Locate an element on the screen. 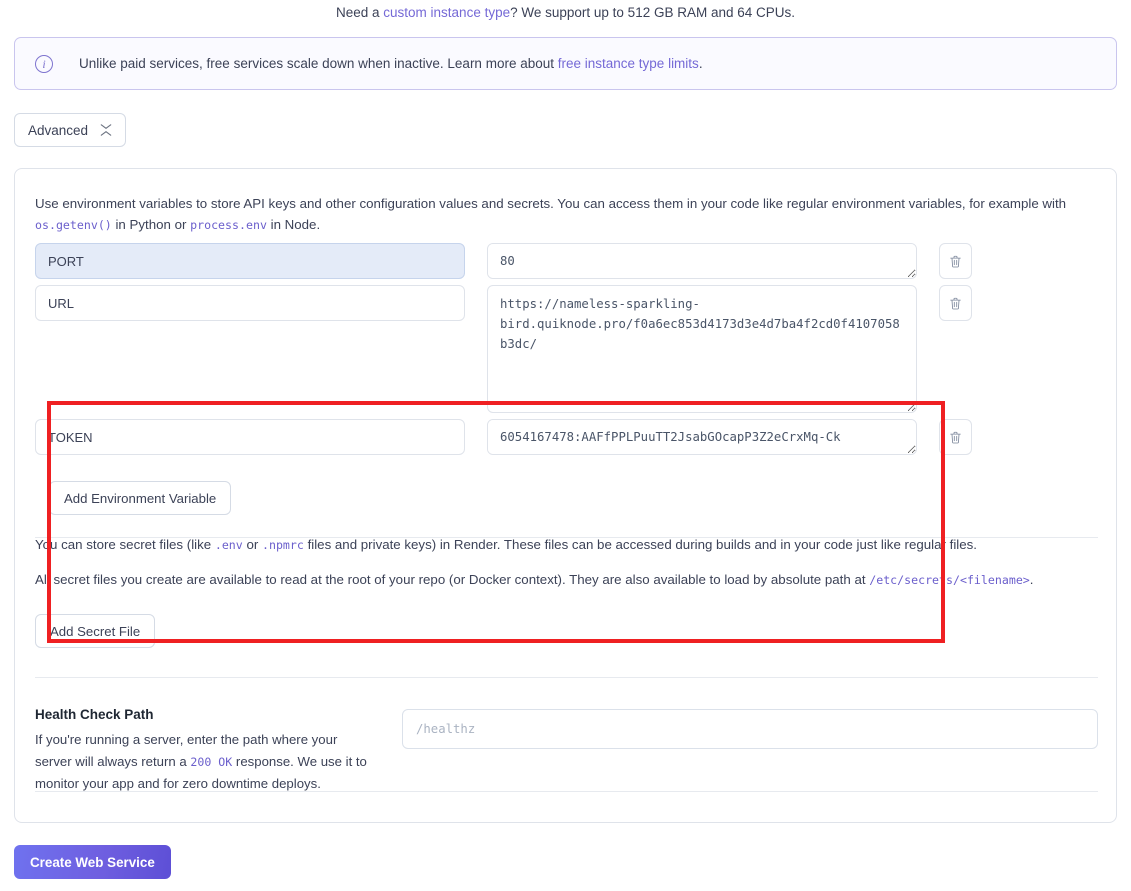 This screenshot has width=1131, height=891. divider-bottom is located at coordinates (566, 791).